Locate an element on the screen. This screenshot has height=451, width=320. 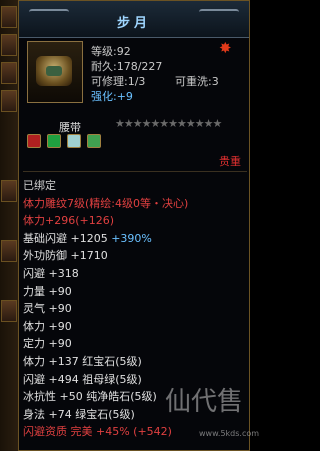
item-level: 等级:92 is located at coordinates (111, 51).